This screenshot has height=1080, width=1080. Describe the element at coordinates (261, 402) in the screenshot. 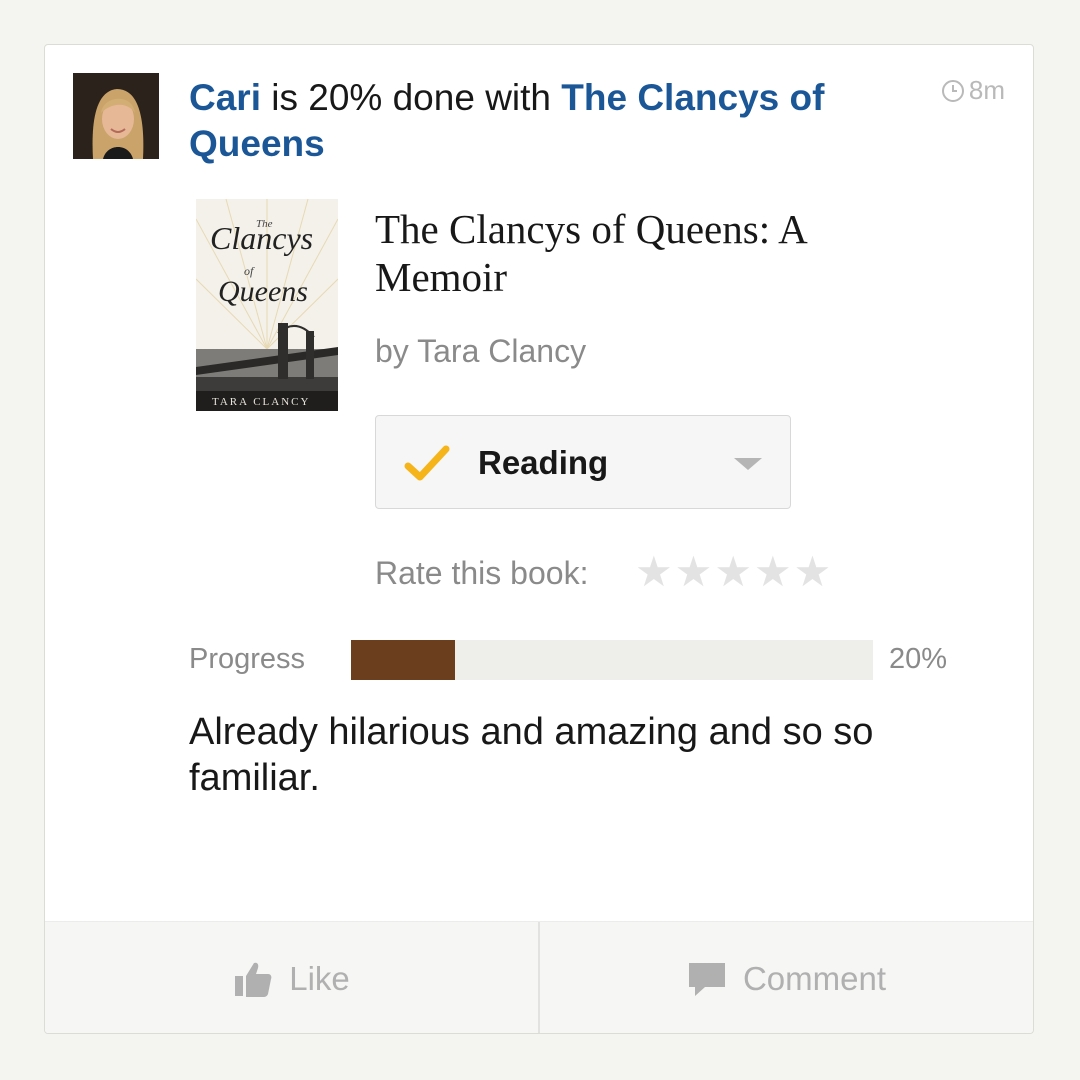

I see `cover-author: TARA CLANCY` at that location.